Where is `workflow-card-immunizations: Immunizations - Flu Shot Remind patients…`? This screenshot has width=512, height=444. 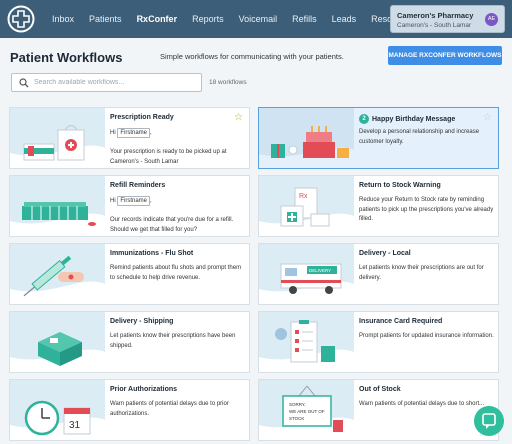 workflow-card-immunizations: Immunizations - Flu Shot Remind patients… is located at coordinates (129, 274).